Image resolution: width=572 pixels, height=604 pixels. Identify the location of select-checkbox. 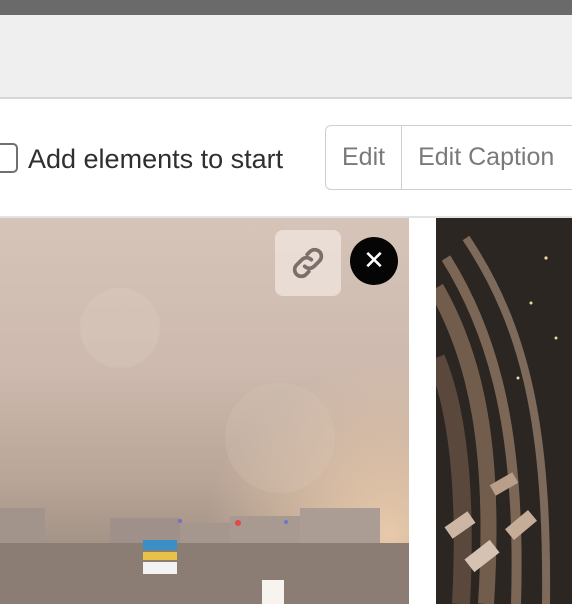
(9, 158).